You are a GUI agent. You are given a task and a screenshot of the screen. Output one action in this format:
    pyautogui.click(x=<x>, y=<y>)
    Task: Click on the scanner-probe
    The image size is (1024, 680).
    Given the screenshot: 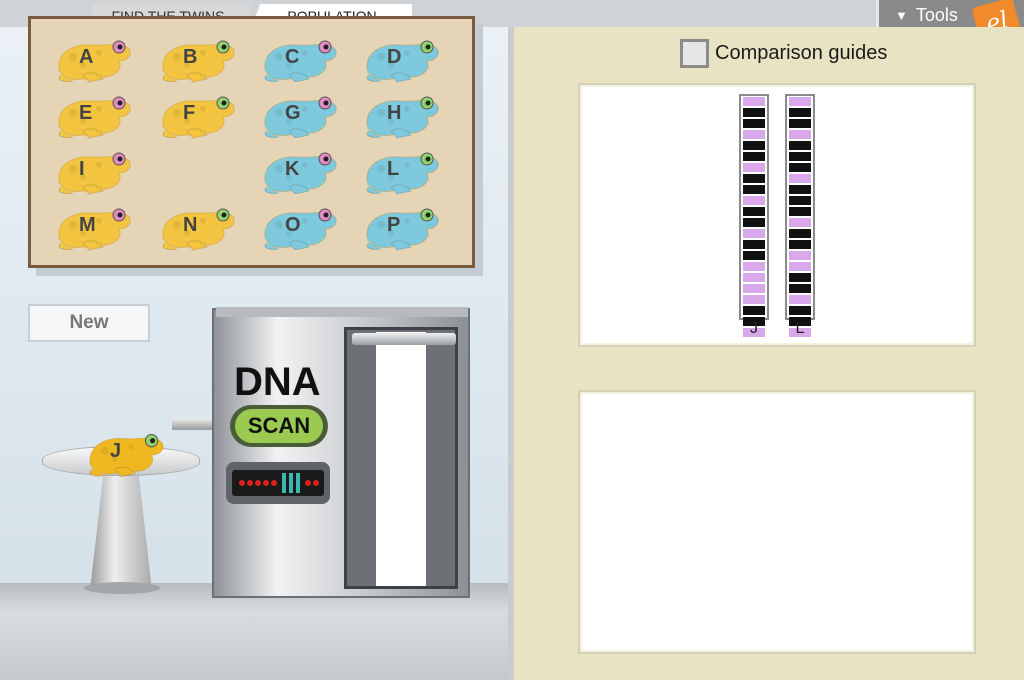 What is the action you would take?
    pyautogui.click(x=194, y=424)
    